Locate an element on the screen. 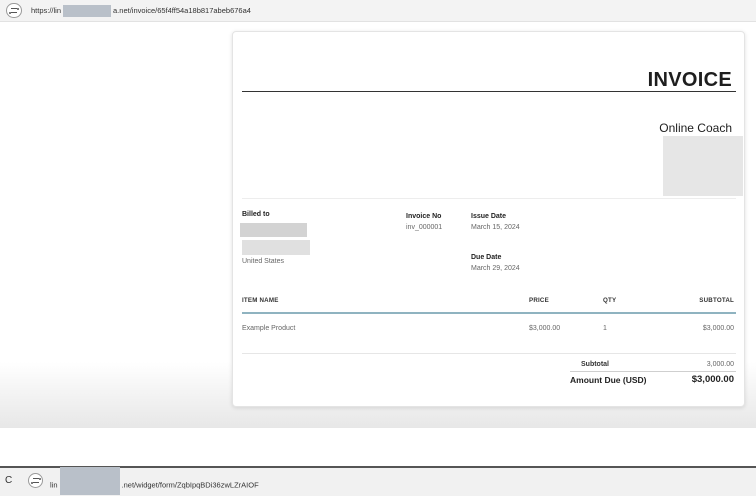 The height and width of the screenshot is (496, 756). totals-divider is located at coordinates (653, 371).